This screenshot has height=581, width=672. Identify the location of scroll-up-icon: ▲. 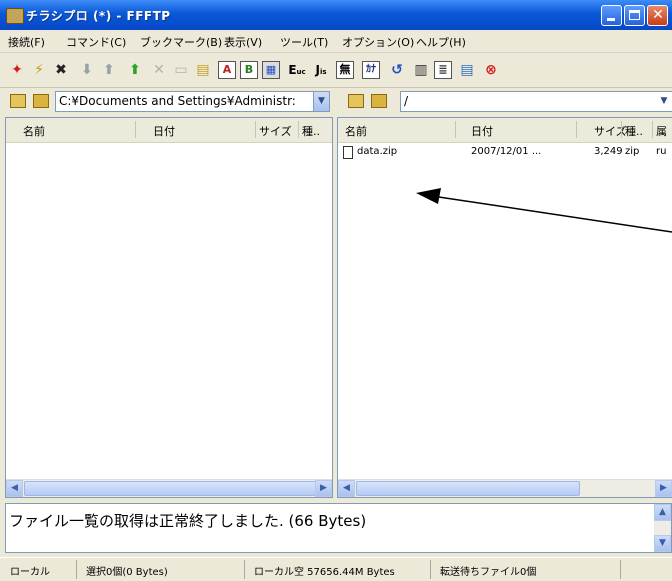
(662, 512).